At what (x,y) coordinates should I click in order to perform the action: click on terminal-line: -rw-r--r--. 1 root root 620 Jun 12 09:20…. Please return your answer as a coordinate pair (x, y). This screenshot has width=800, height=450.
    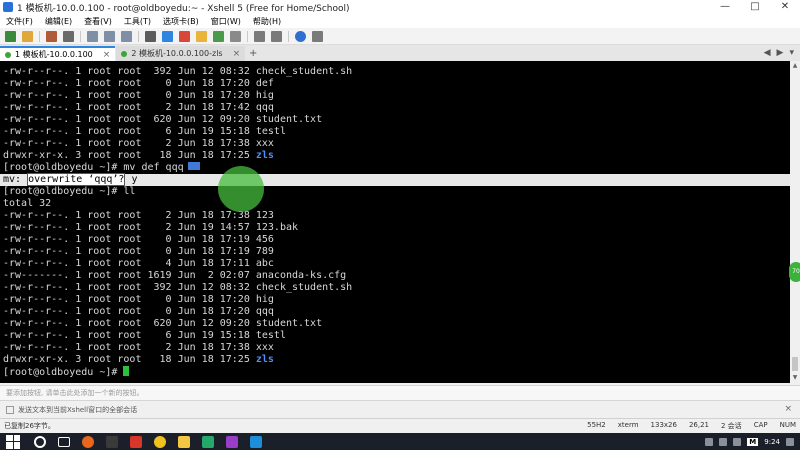
    Looking at the image, I should click on (396, 324).